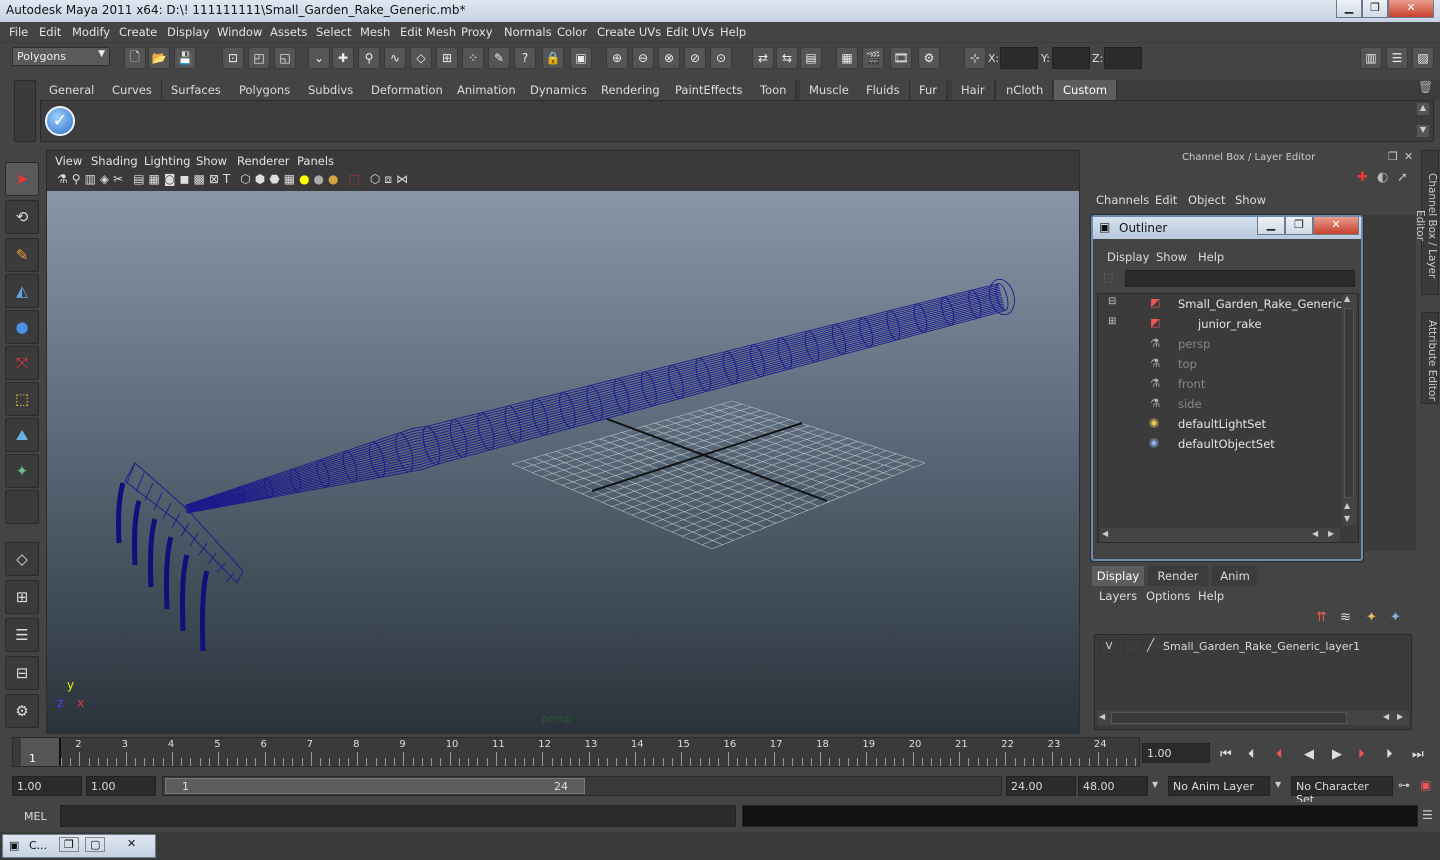 The width and height of the screenshot is (1440, 860). I want to click on select-curves-icon: ∿, so click(395, 58).